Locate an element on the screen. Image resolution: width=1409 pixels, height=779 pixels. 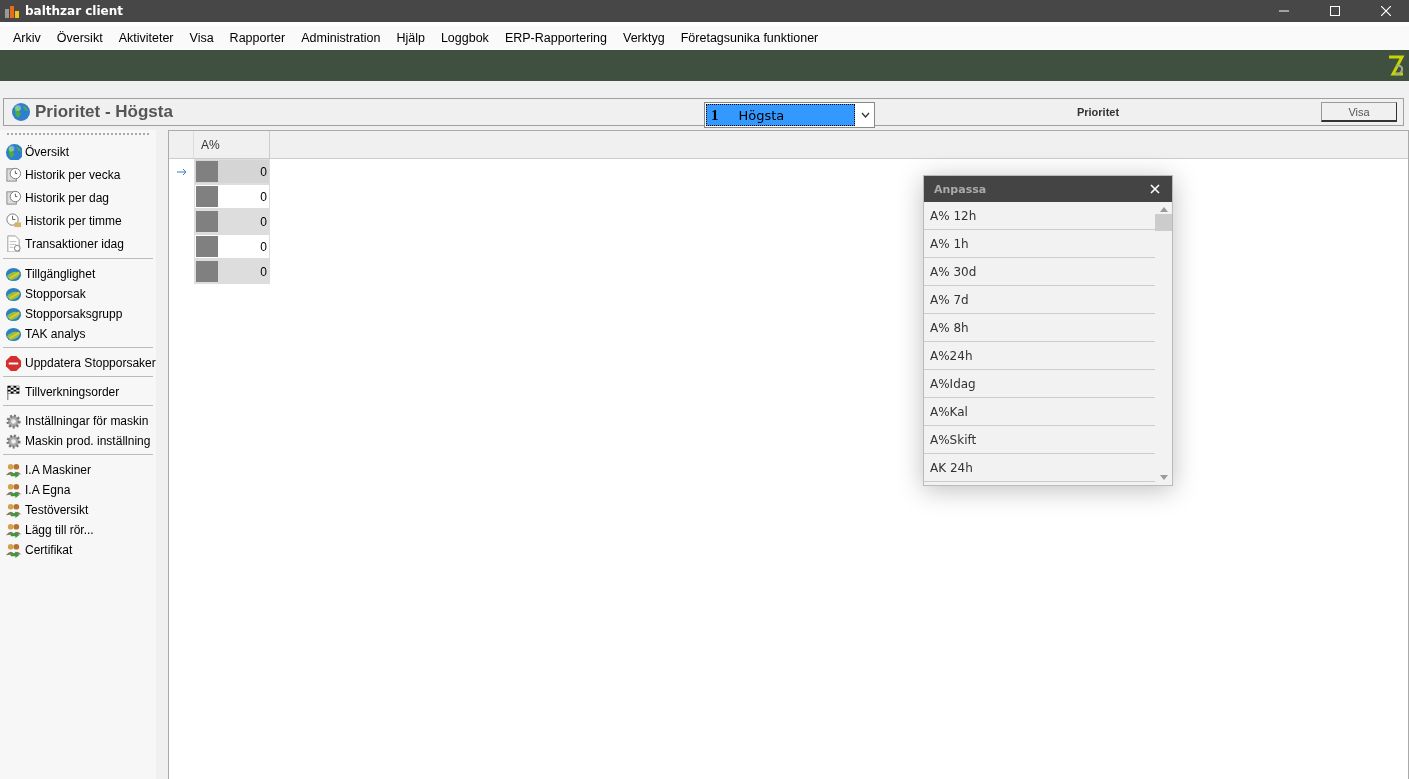
window-title: balthzar client is located at coordinates (74, 11).